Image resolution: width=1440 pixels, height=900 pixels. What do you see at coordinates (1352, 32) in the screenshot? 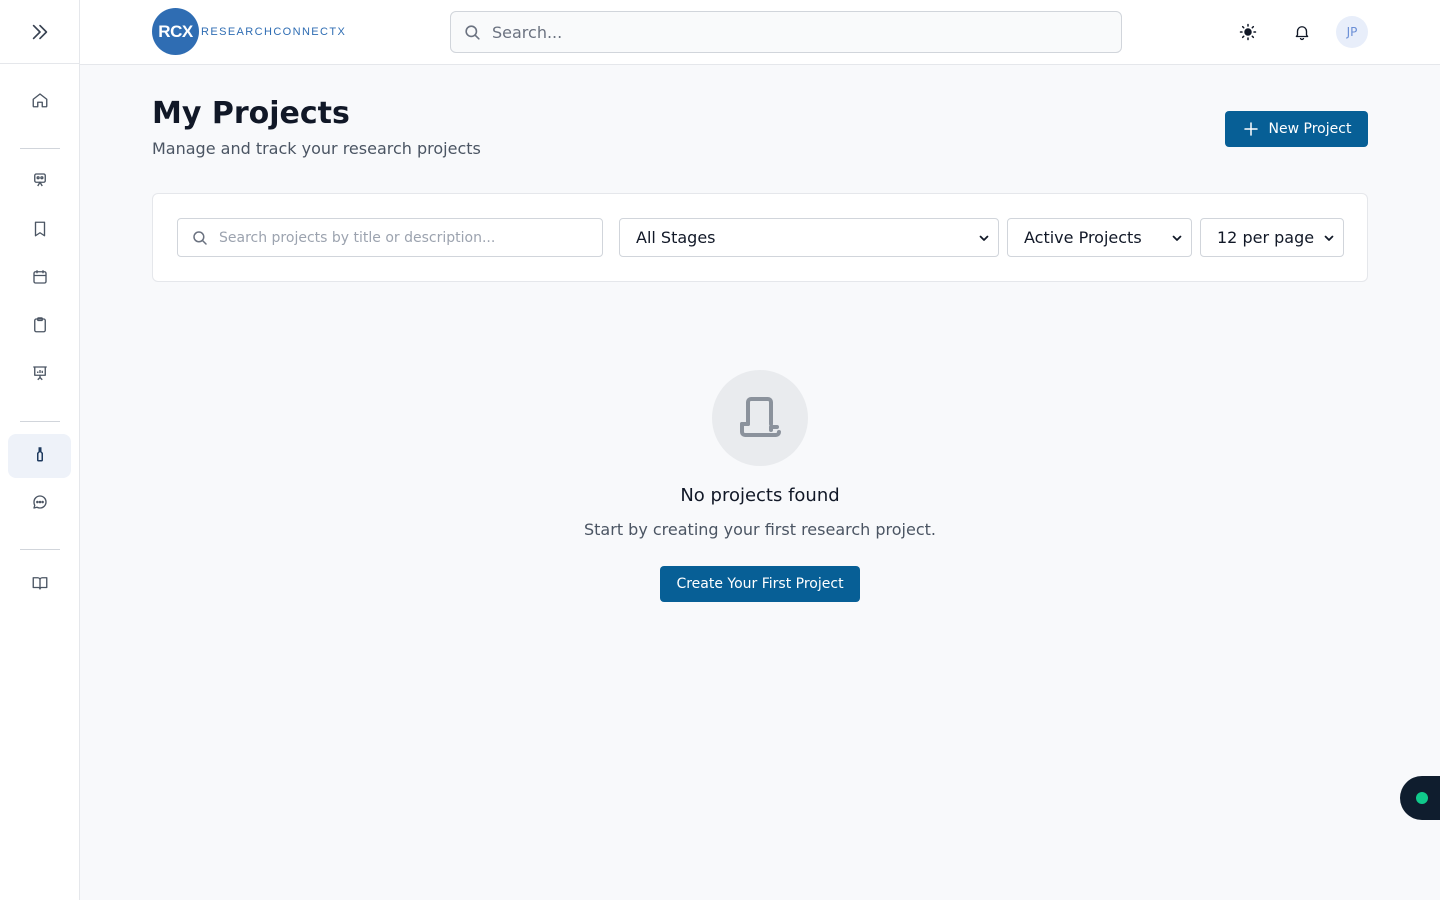
I see `user-avatar: JP` at bounding box center [1352, 32].